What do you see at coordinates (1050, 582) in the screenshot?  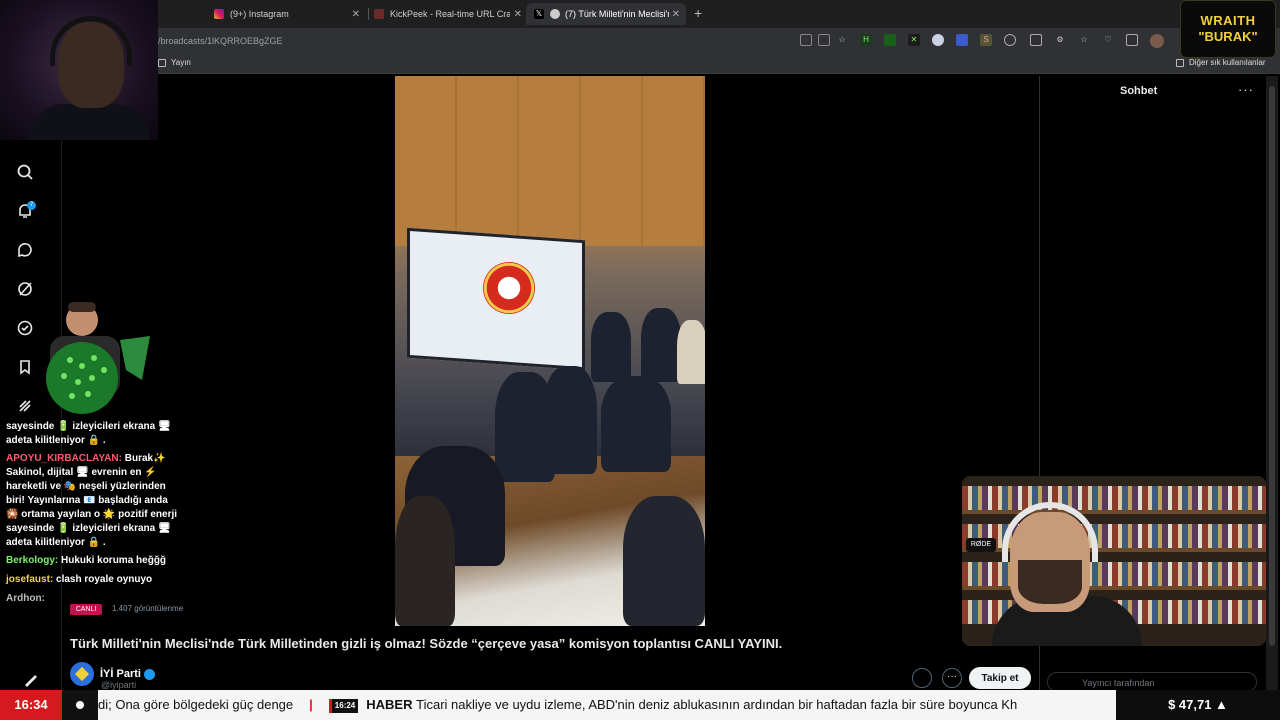 I see `cohost-beard` at bounding box center [1050, 582].